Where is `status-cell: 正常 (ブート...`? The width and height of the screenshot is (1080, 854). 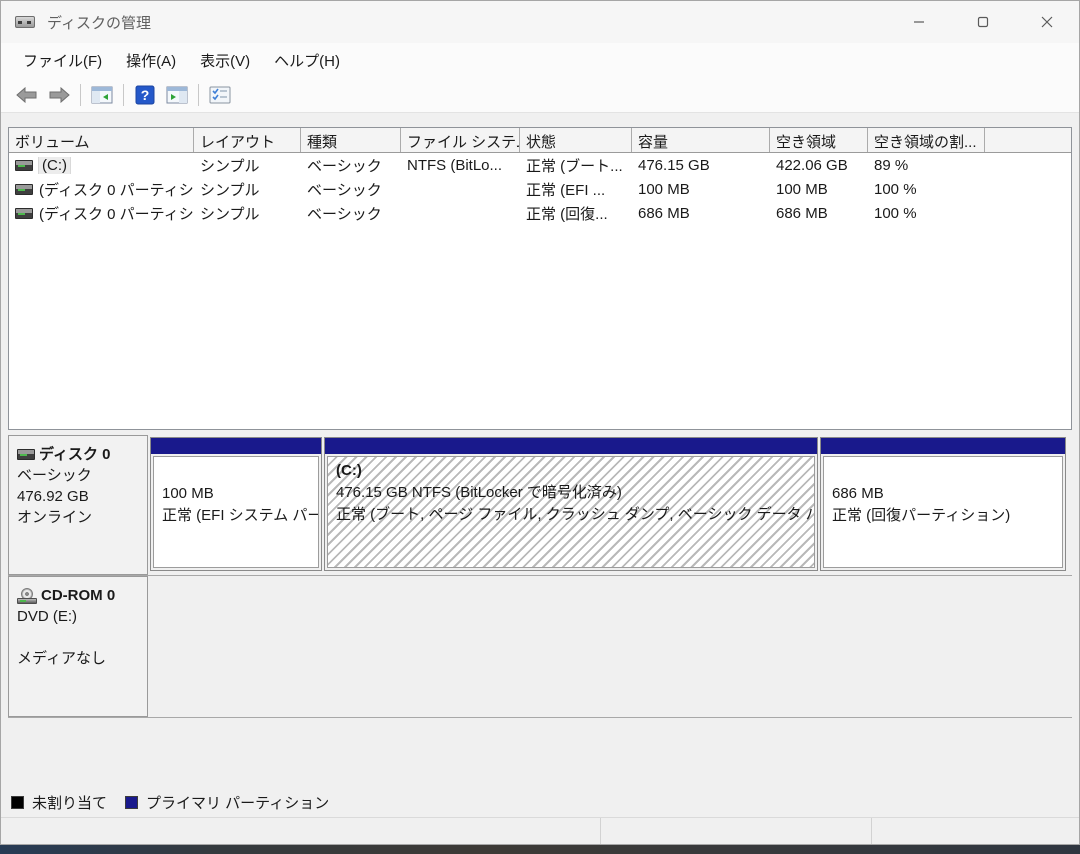 status-cell: 正常 (ブート... is located at coordinates (574, 166).